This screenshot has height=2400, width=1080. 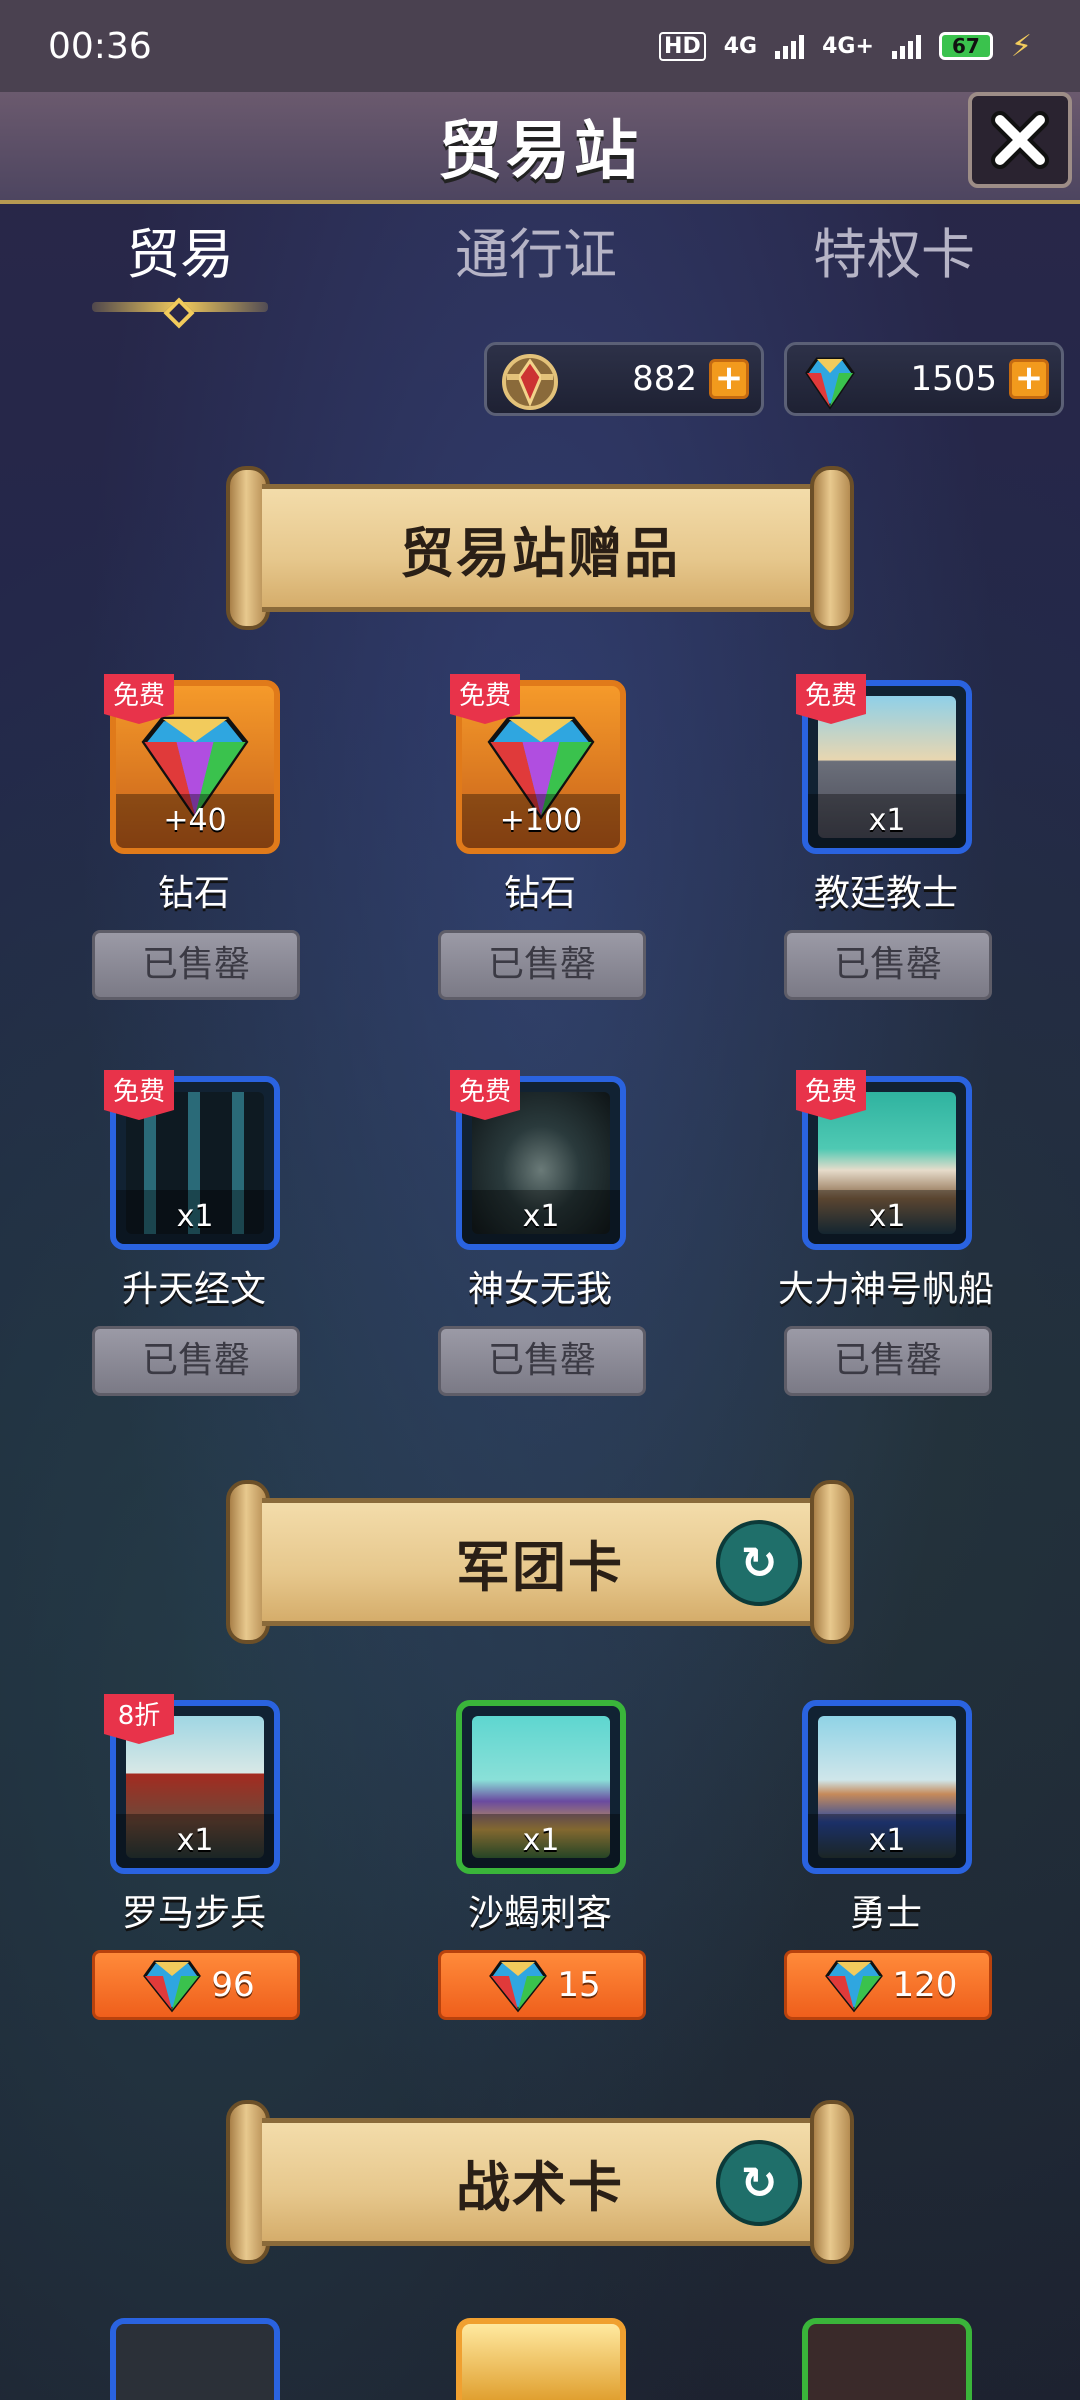 I want to click on battery-icon: 67, so click(x=965, y=46).